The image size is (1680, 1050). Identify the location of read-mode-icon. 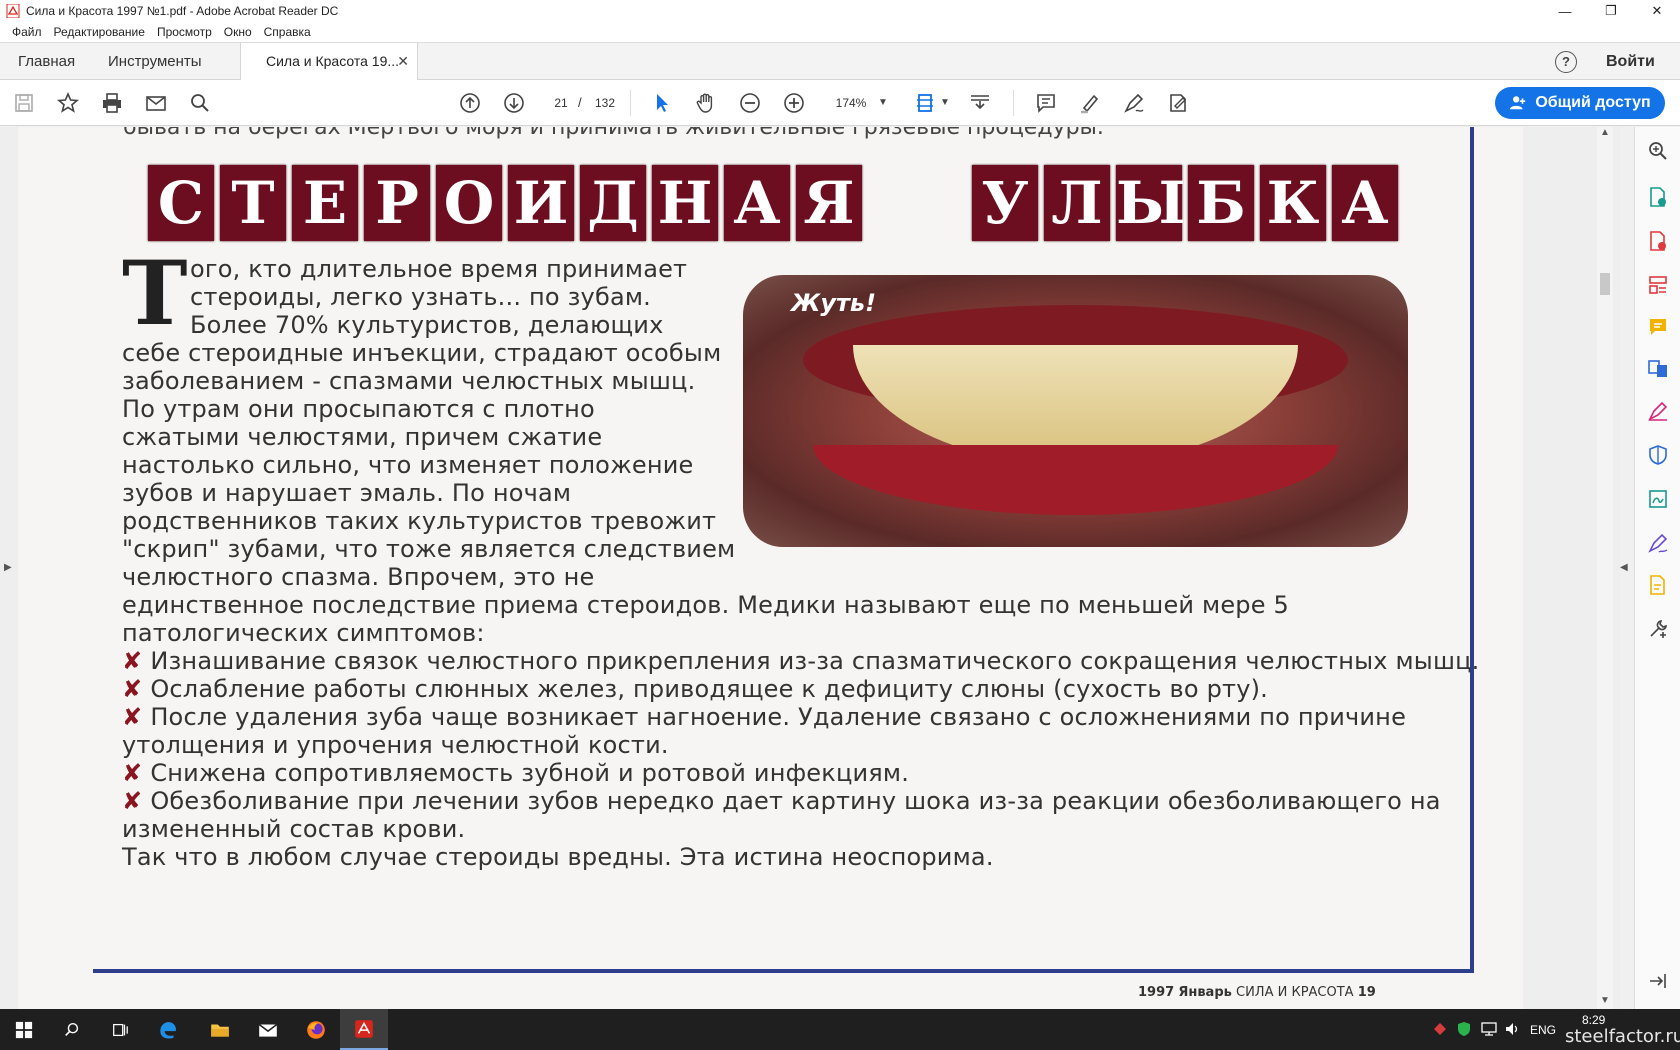
(980, 103).